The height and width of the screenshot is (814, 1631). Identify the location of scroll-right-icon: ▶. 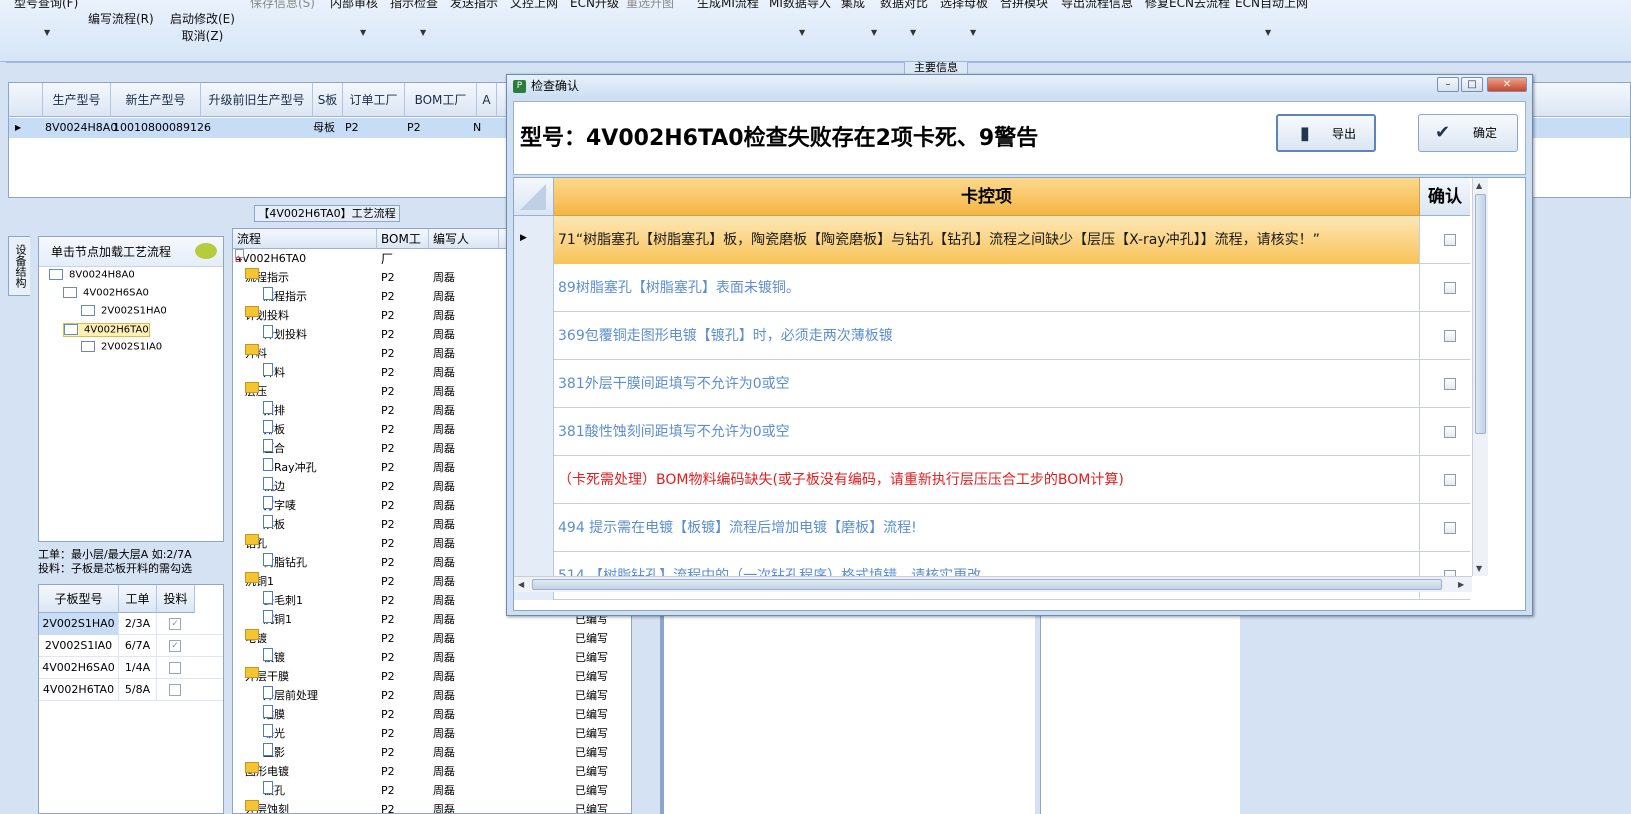
(1461, 584).